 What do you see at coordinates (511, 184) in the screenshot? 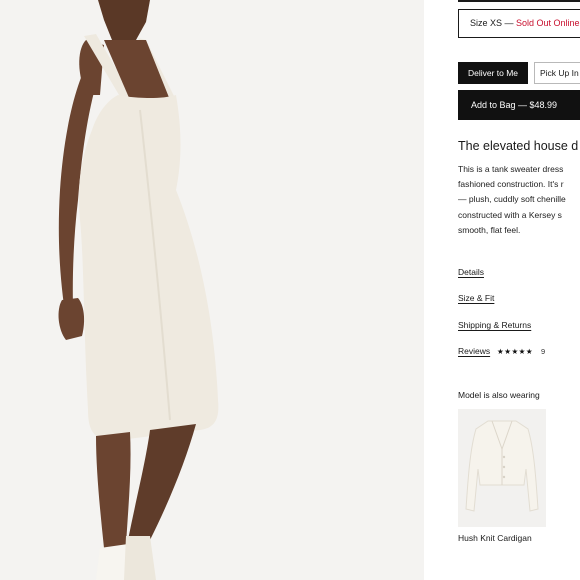
I see `description-line: fashioned construction. It's r` at bounding box center [511, 184].